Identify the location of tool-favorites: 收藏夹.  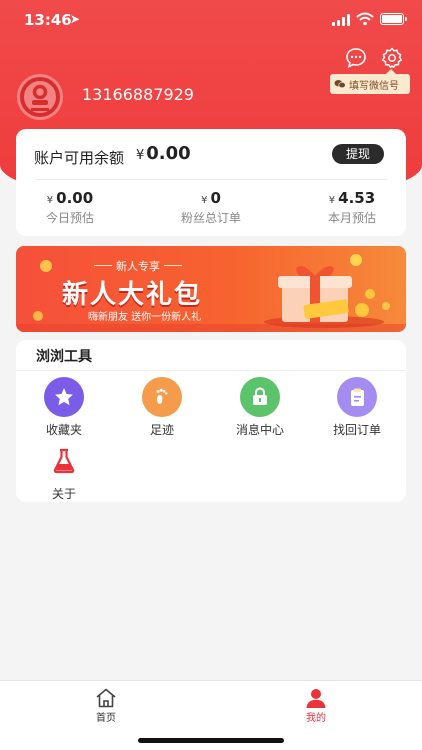
(64, 407).